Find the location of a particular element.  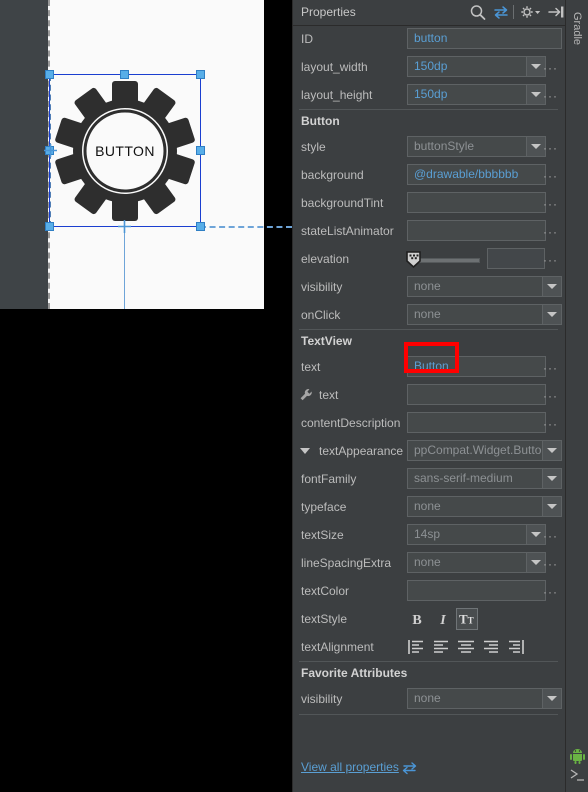

align-start-icon is located at coordinates (416, 647).